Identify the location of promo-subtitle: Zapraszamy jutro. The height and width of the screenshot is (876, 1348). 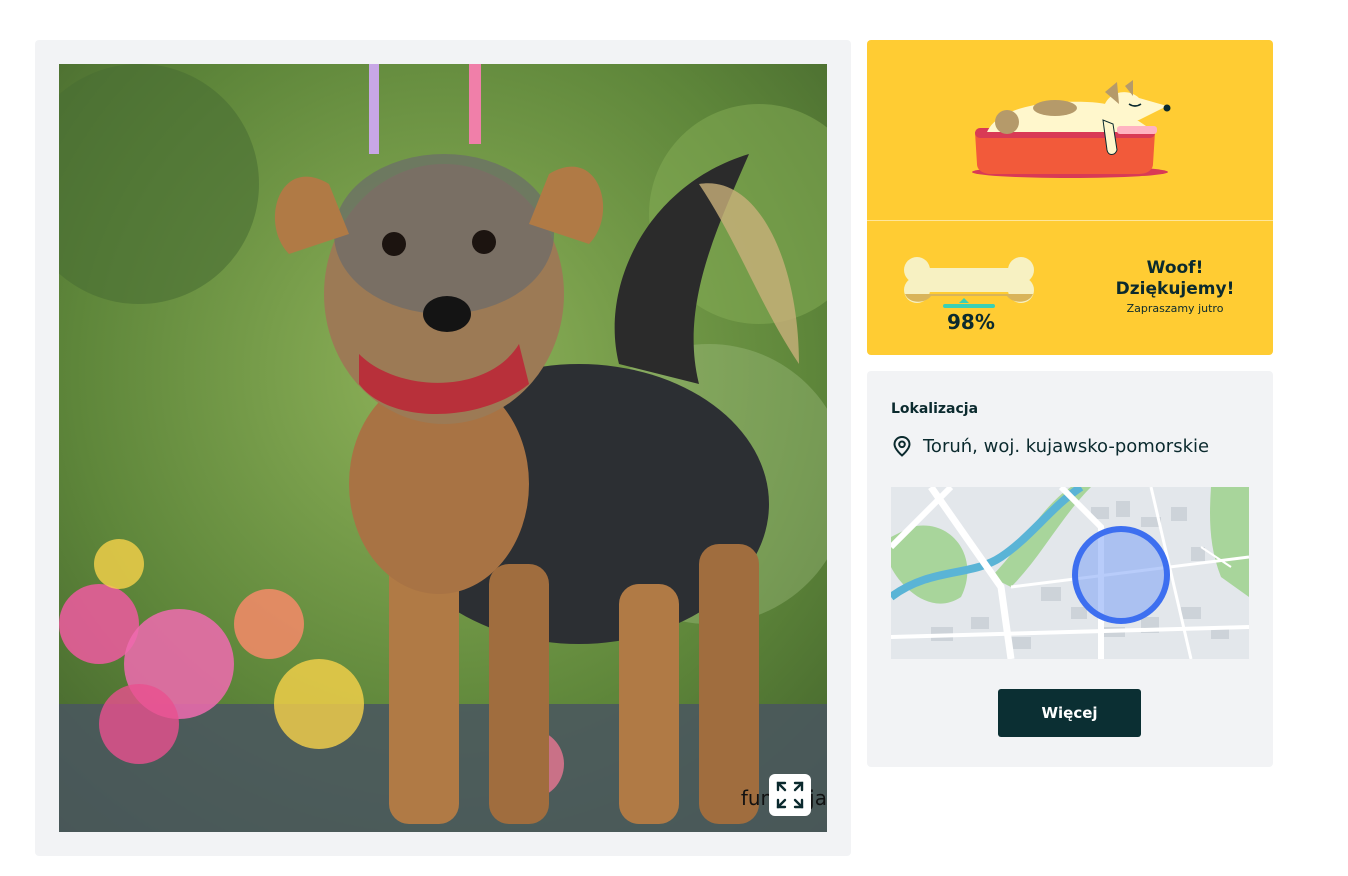
(1175, 308).